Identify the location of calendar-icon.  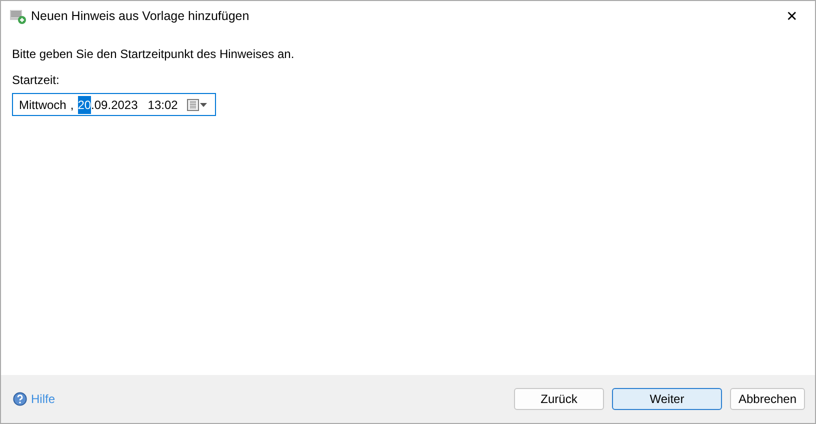
(198, 104).